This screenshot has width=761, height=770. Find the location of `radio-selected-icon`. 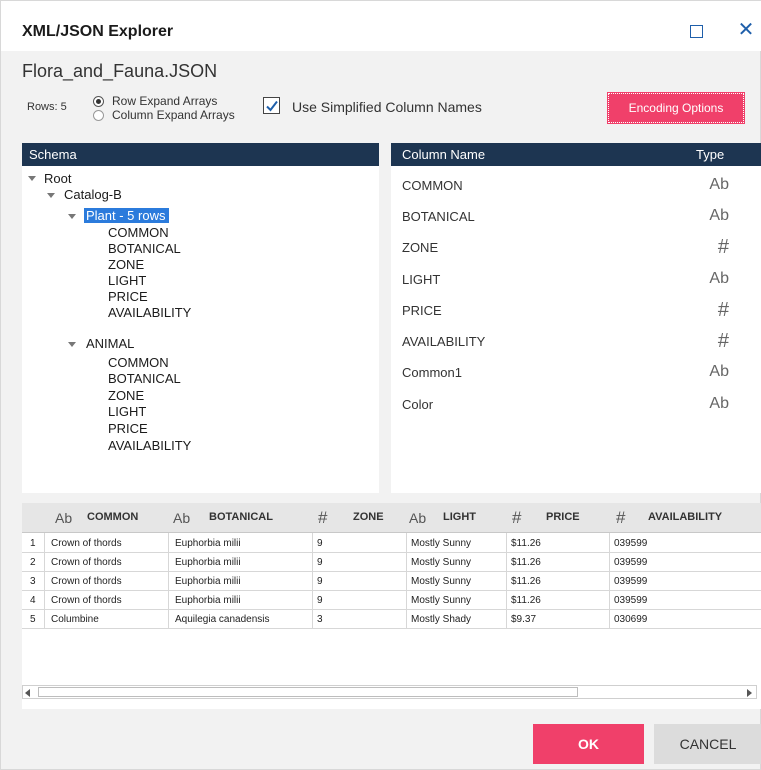

radio-selected-icon is located at coordinates (98, 101).